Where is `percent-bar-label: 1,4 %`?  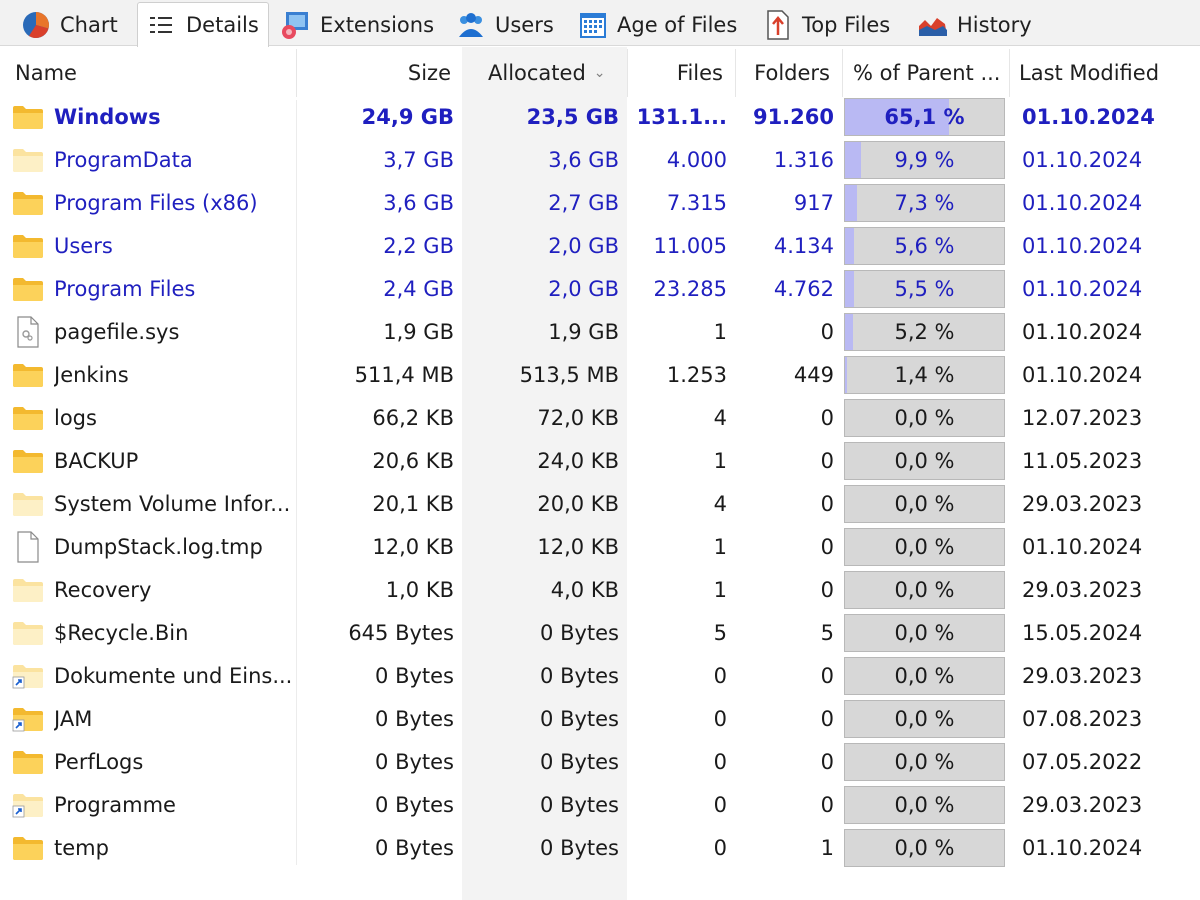 percent-bar-label: 1,4 % is located at coordinates (924, 374).